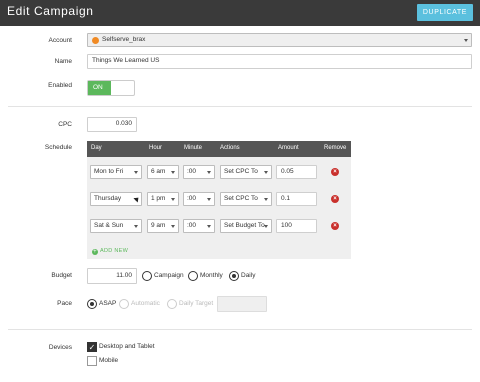  Describe the element at coordinates (169, 275) in the screenshot. I see `budget-campaign-label: Campaign` at that location.